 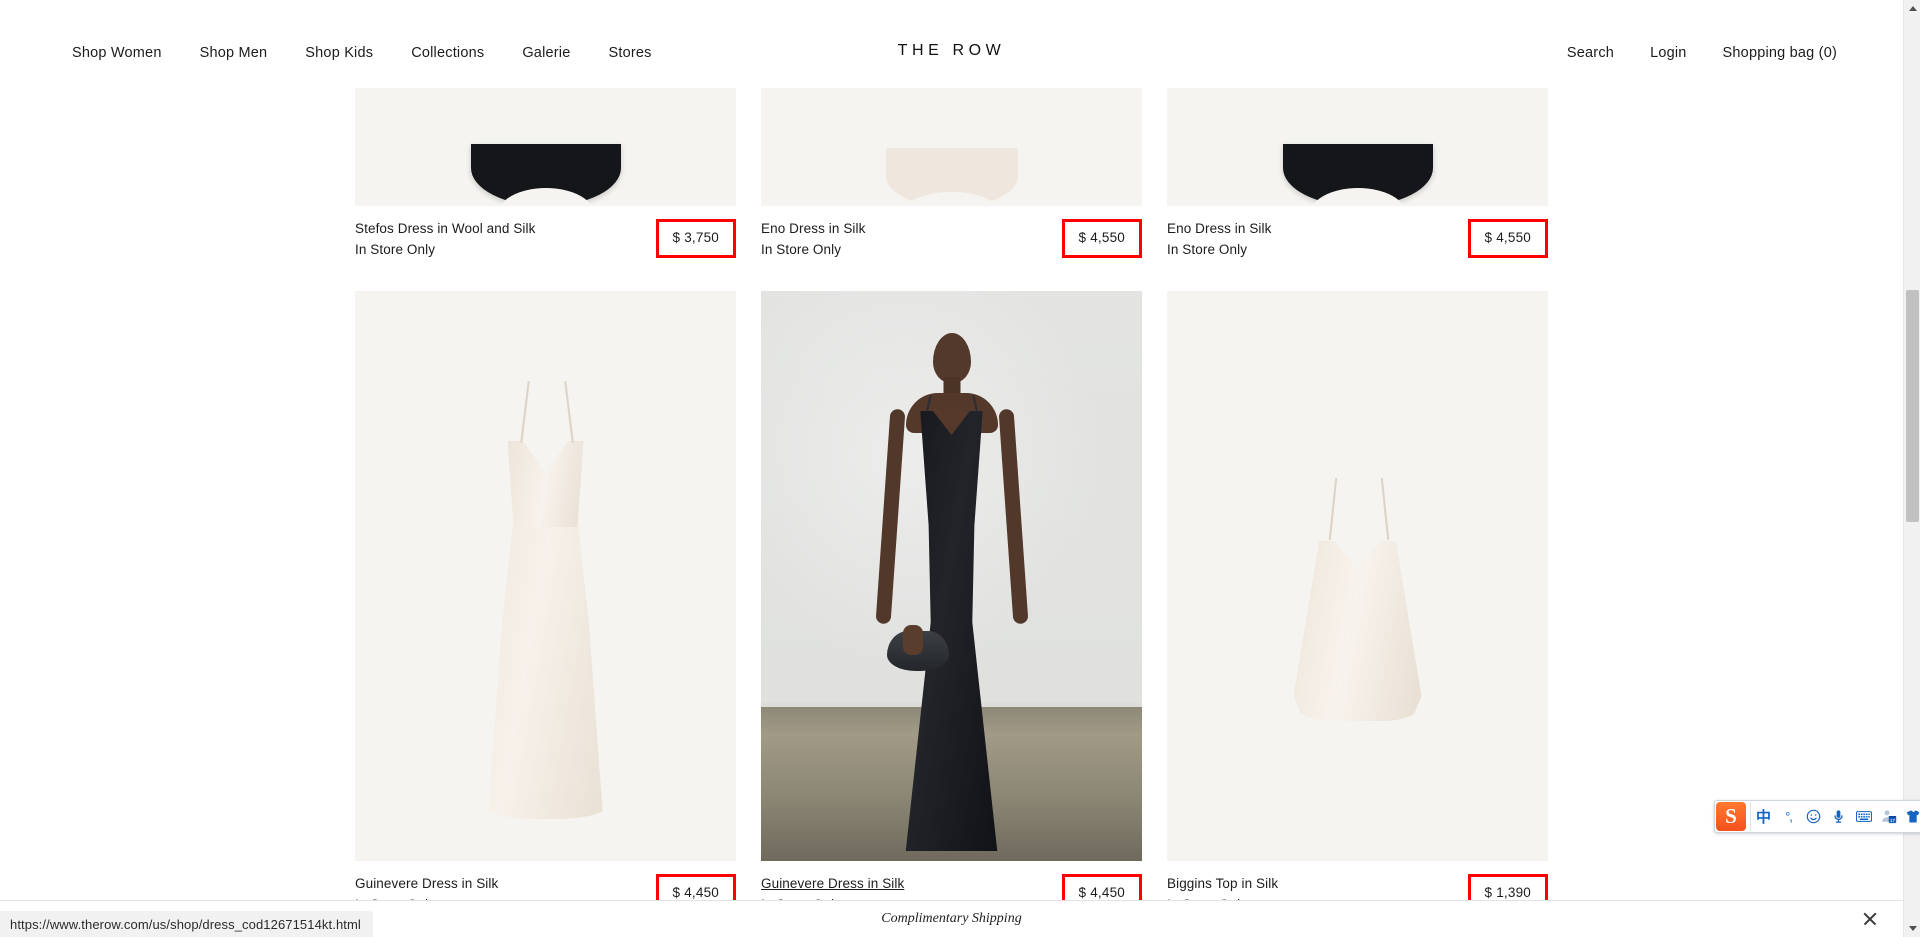 I want to click on search-link: Search, so click(x=1590, y=53).